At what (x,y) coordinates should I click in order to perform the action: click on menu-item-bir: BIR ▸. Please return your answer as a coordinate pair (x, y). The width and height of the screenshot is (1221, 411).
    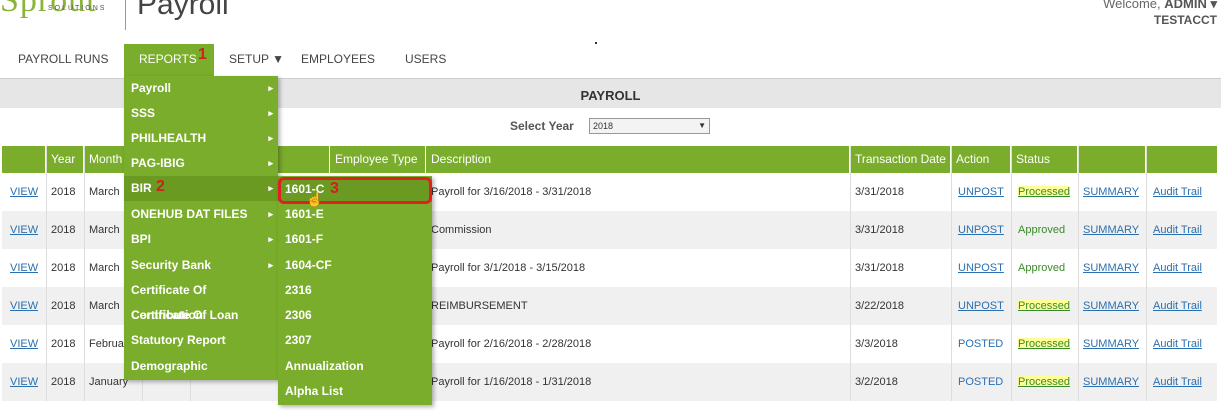
    Looking at the image, I should click on (201, 188).